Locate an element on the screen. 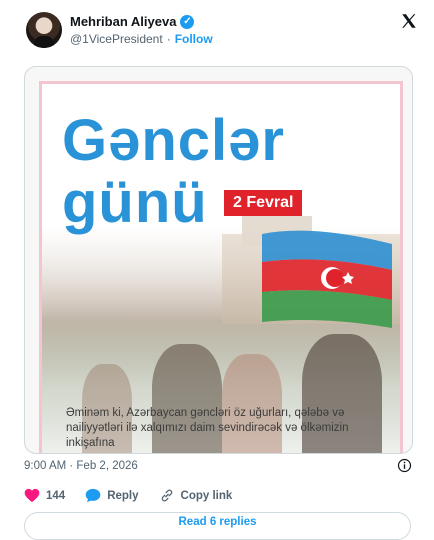 The image size is (434, 540). action-bar: 144 Reply Copy link is located at coordinates (138, 495).